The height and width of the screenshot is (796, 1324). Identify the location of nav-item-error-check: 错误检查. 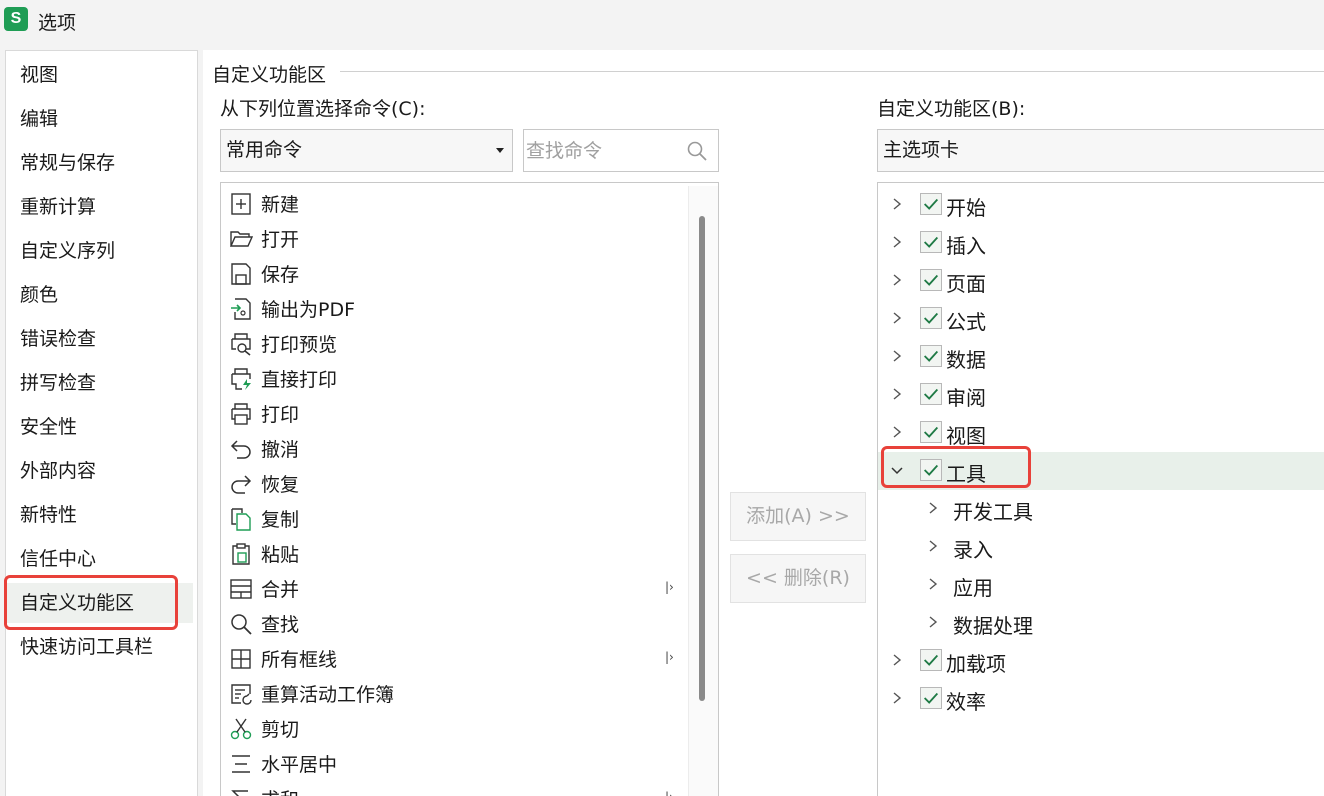
(99, 339).